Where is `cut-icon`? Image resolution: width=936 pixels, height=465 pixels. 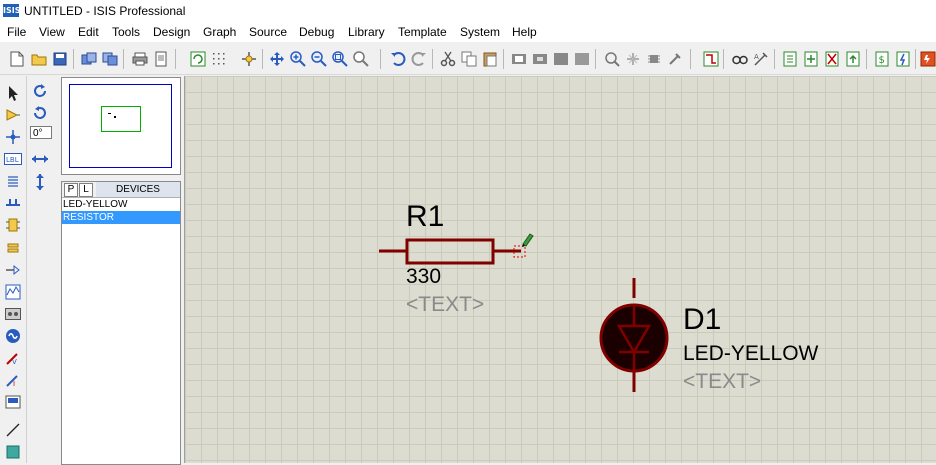 cut-icon is located at coordinates (447, 58).